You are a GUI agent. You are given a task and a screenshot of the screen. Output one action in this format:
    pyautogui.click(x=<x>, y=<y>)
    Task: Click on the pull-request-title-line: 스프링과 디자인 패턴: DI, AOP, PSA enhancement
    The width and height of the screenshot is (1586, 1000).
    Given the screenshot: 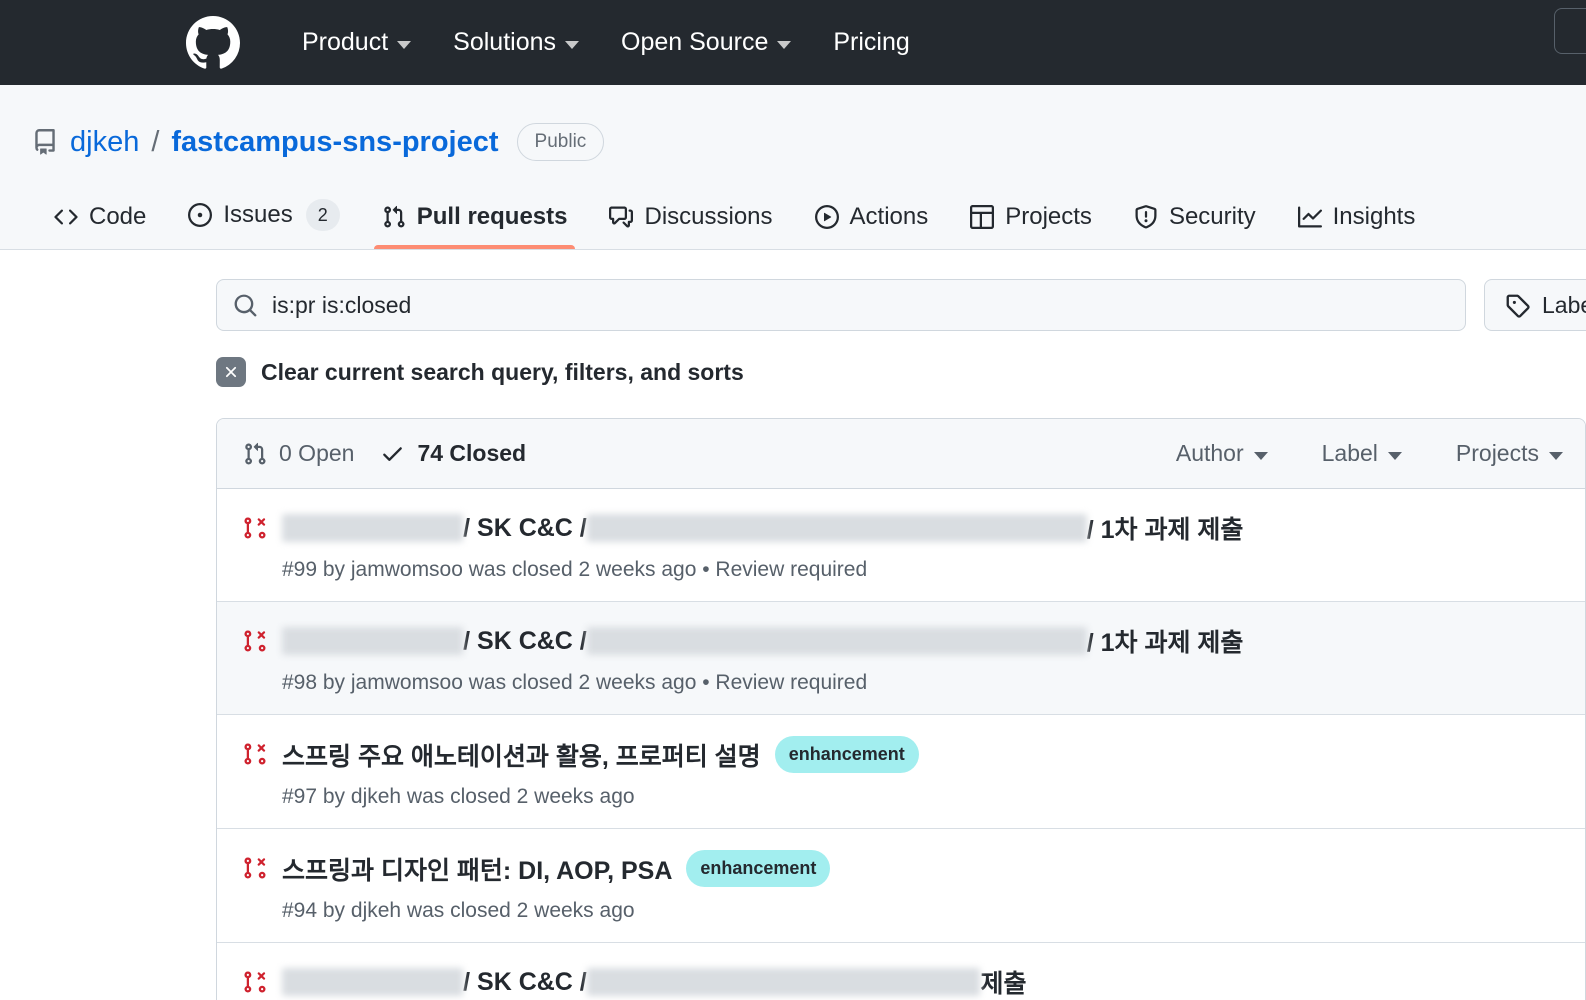 What is the action you would take?
    pyautogui.click(x=922, y=868)
    